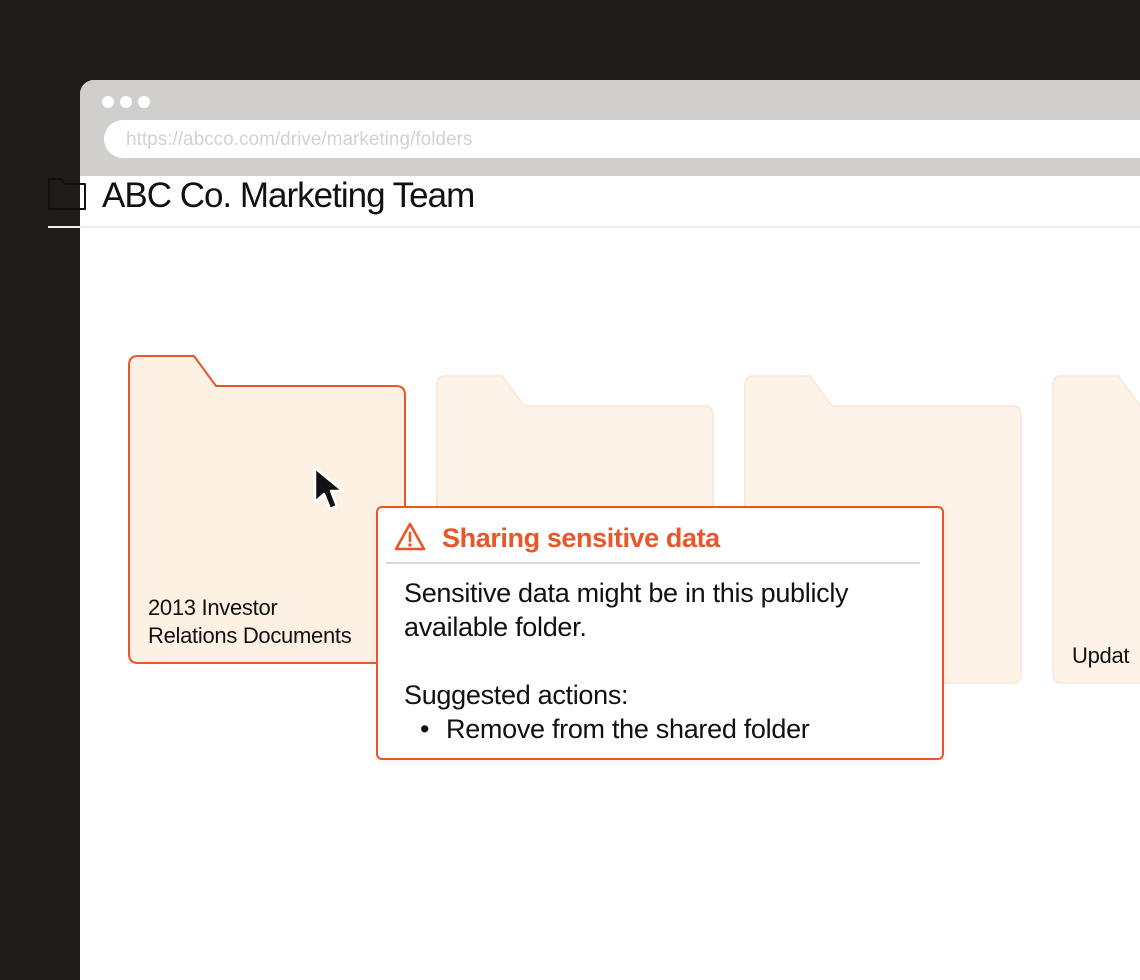  Describe the element at coordinates (581, 538) in the screenshot. I see `alert-title: Sharing sensitive data` at that location.